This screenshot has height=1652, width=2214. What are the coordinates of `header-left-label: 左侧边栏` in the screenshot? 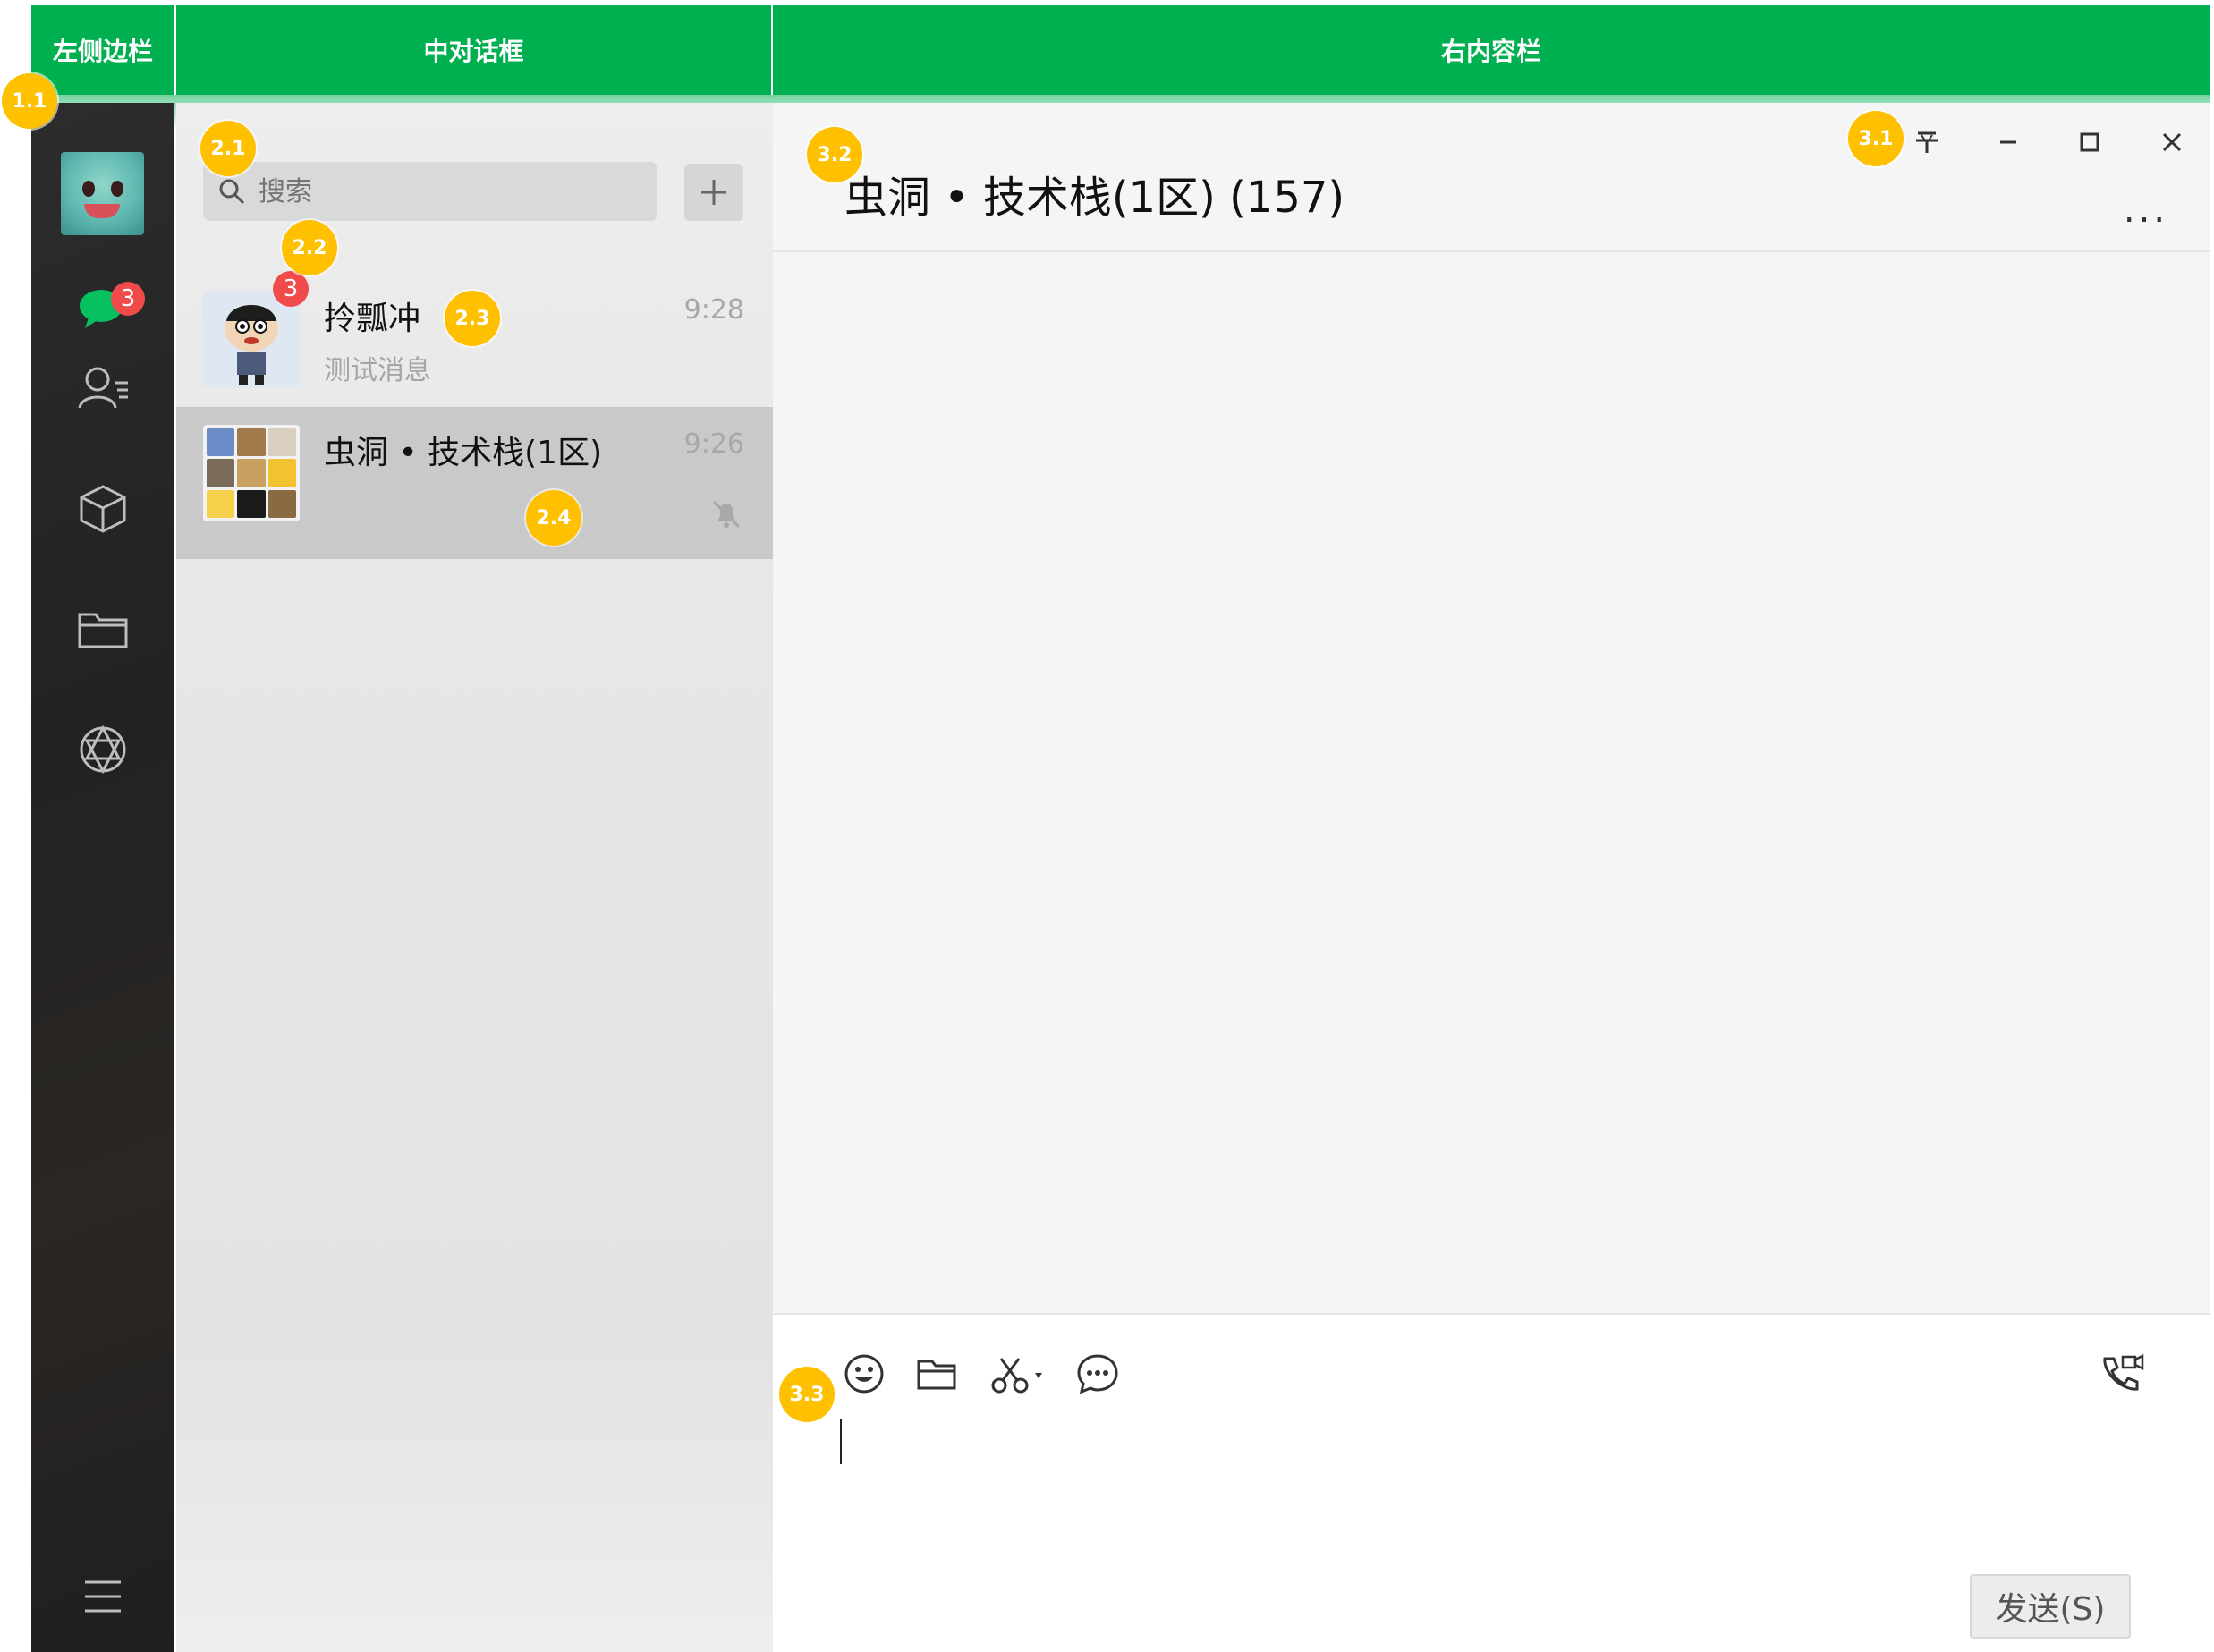 It's located at (102, 50).